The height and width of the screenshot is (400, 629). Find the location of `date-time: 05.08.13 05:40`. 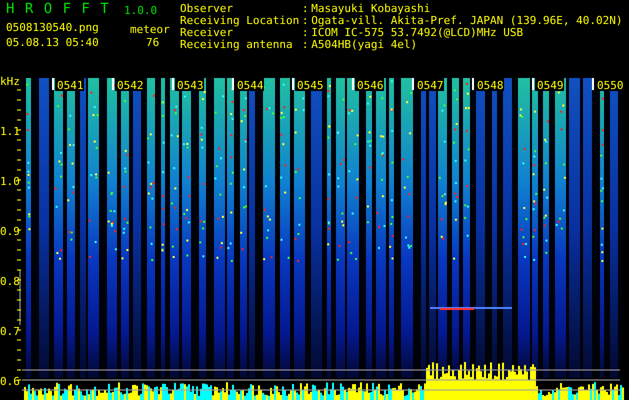

date-time: 05.08.13 05:40 is located at coordinates (53, 43).